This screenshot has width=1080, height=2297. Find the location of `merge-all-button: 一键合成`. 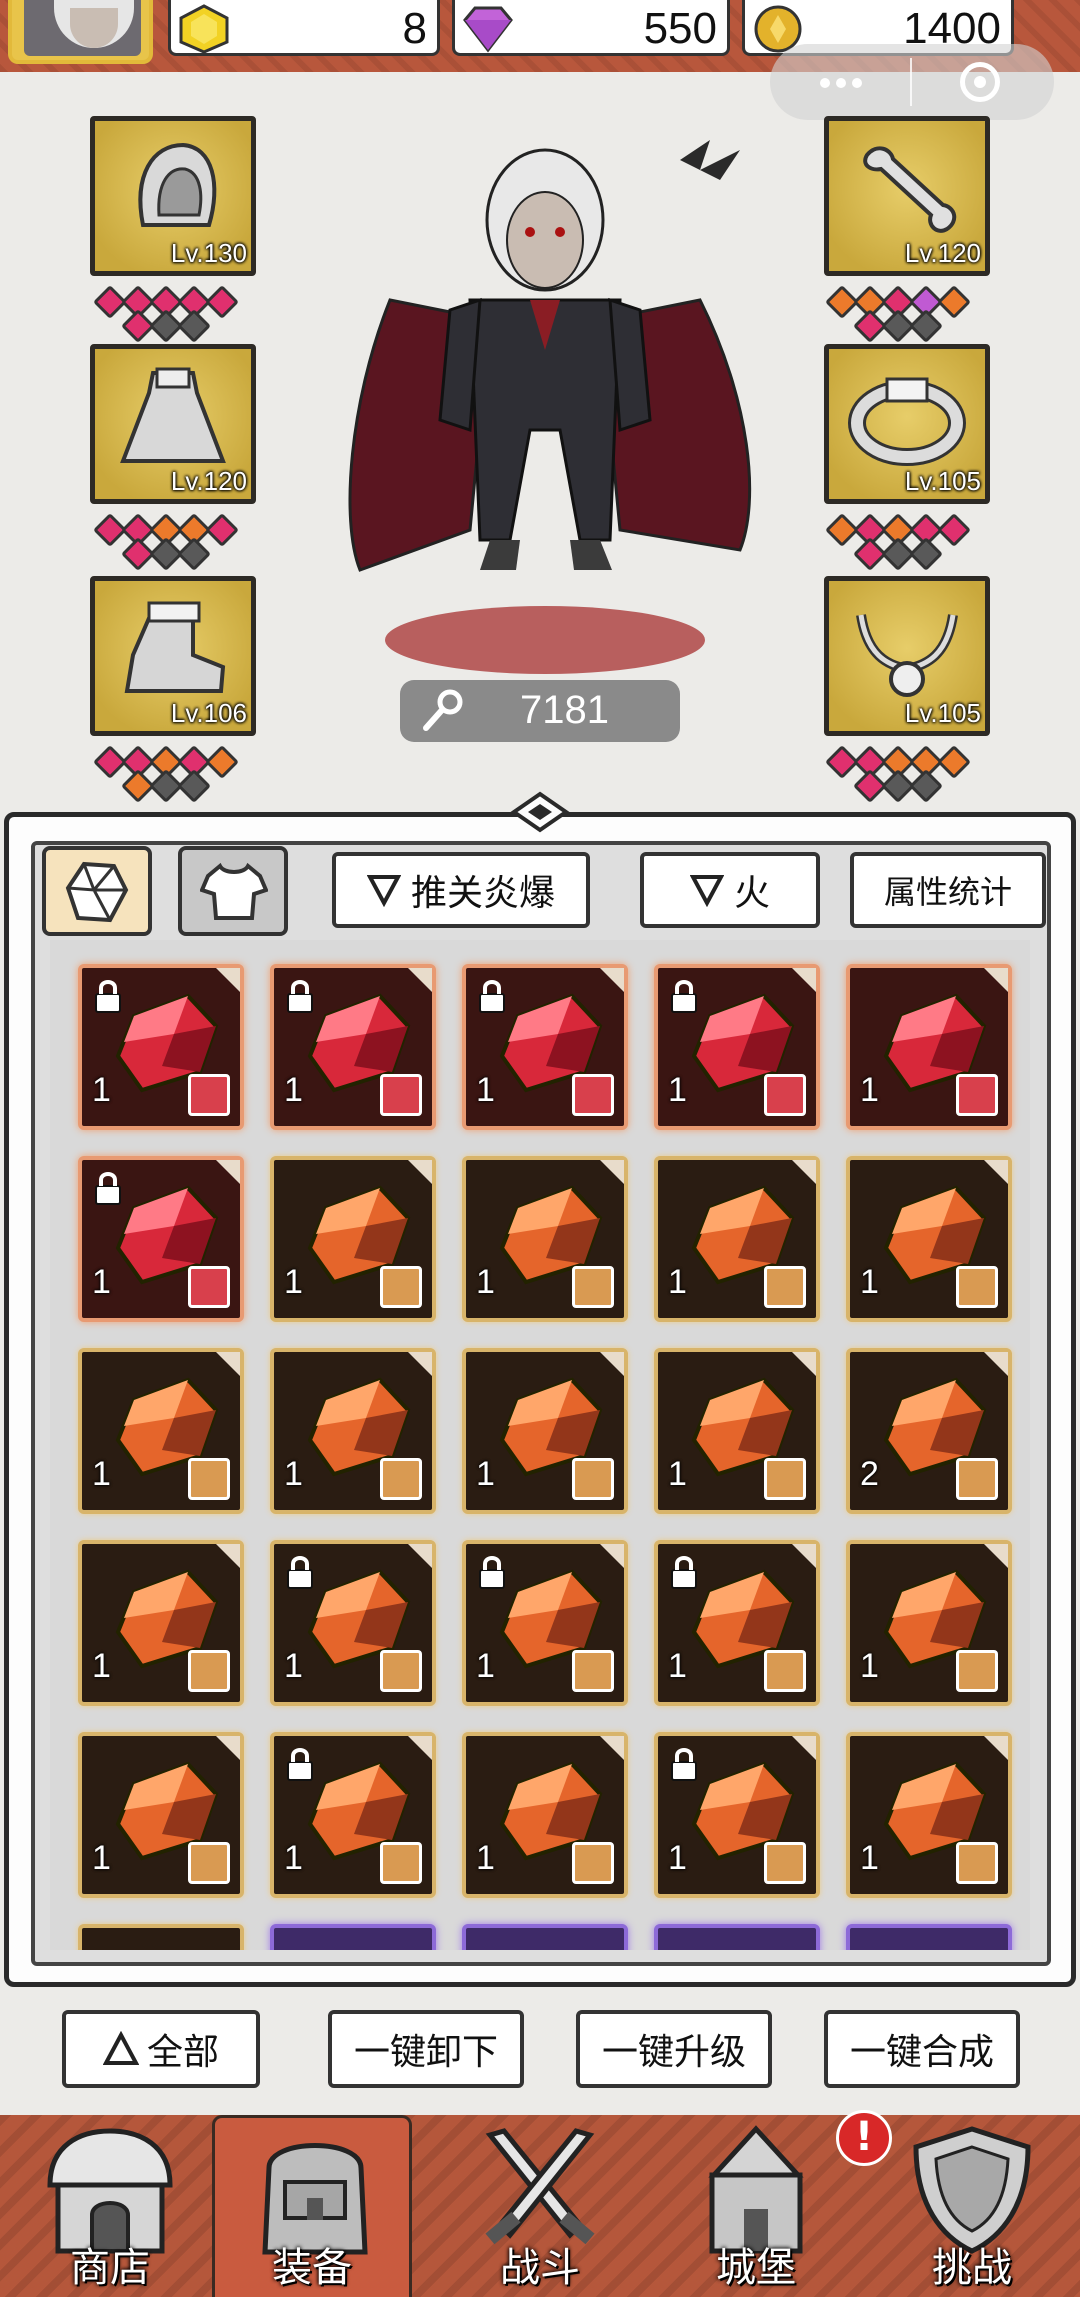

merge-all-button: 一键合成 is located at coordinates (922, 2049).